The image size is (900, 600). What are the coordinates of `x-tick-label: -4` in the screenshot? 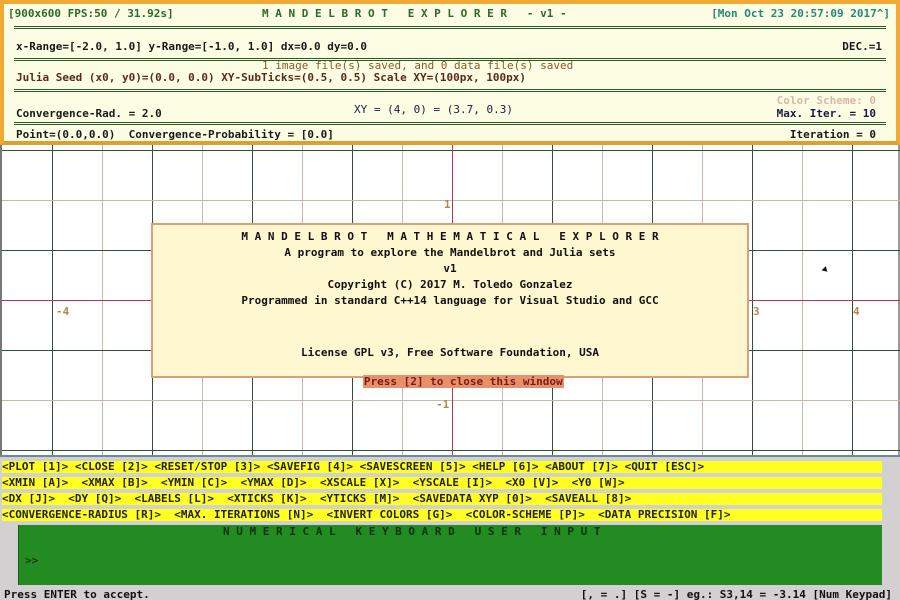 It's located at (63, 311).